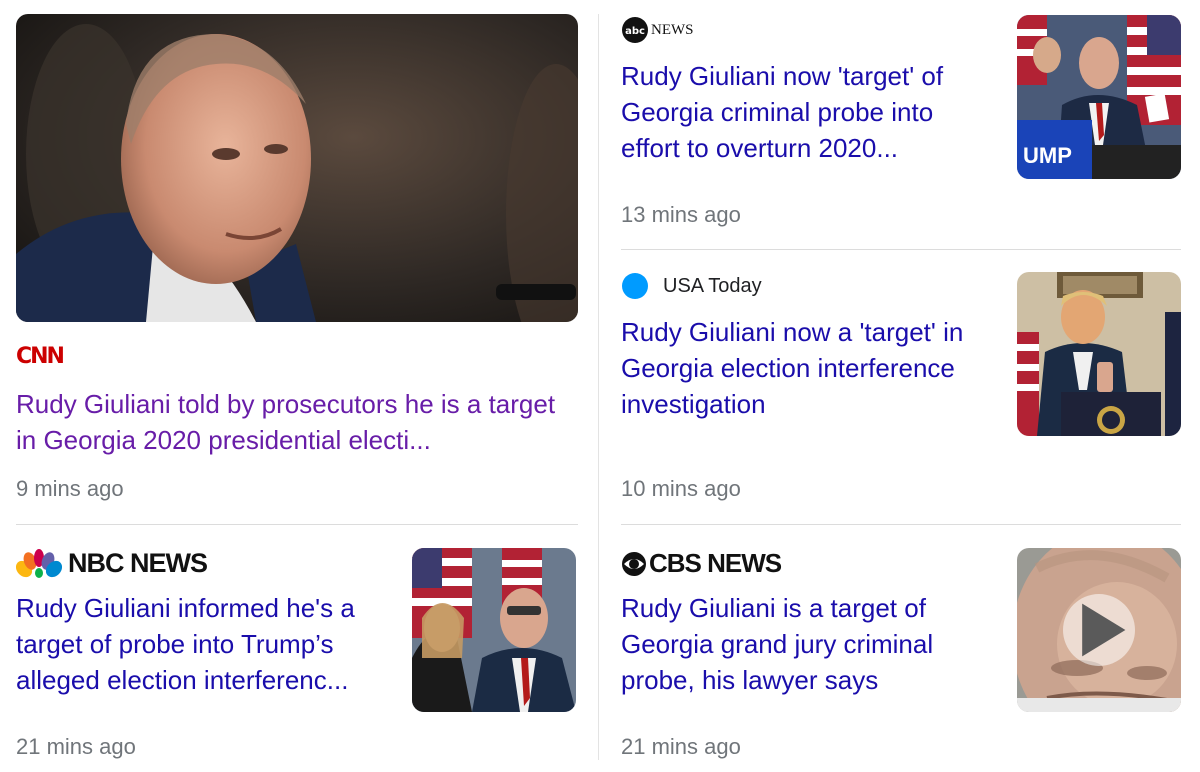 This screenshot has height=772, width=1200. Describe the element at coordinates (635, 286) in the screenshot. I see `usa-today-icon` at that location.